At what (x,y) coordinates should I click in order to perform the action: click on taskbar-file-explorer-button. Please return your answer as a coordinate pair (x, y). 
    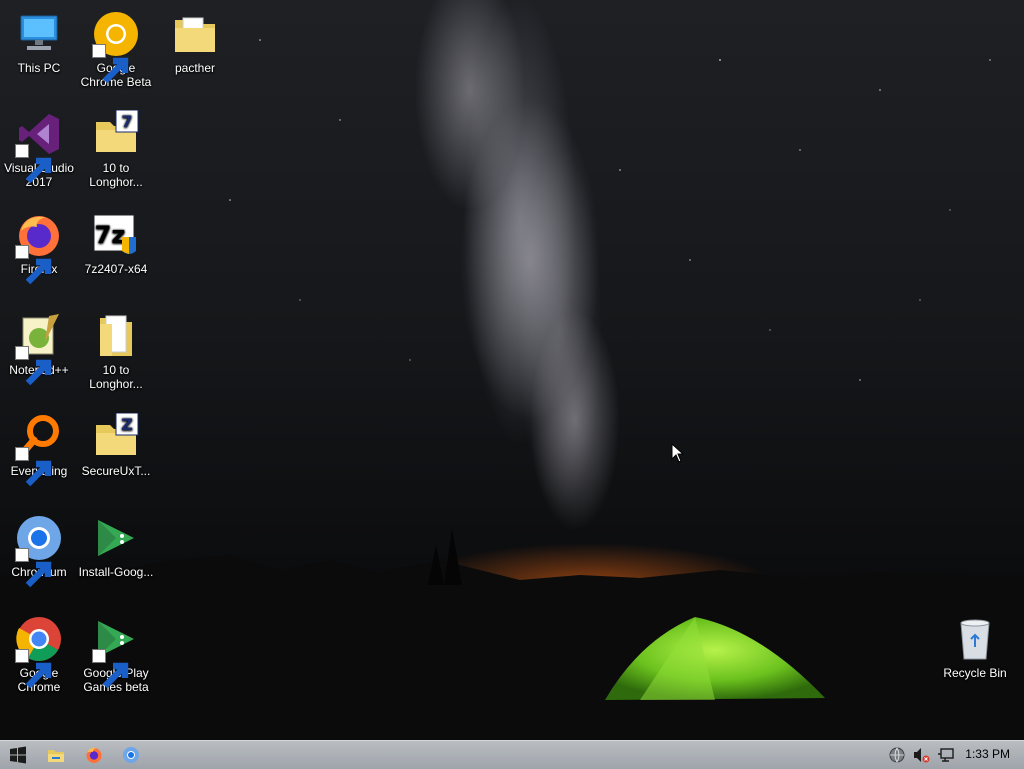
    Looking at the image, I should click on (56, 755).